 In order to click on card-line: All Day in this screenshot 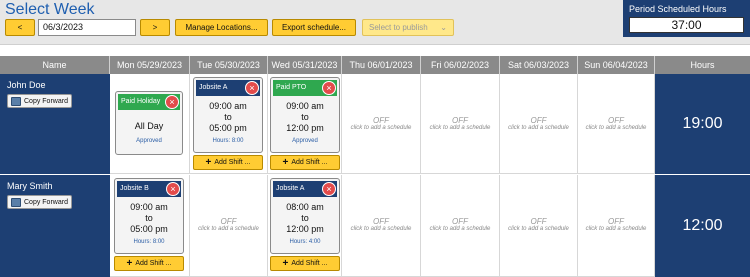, I will do `click(149, 126)`.